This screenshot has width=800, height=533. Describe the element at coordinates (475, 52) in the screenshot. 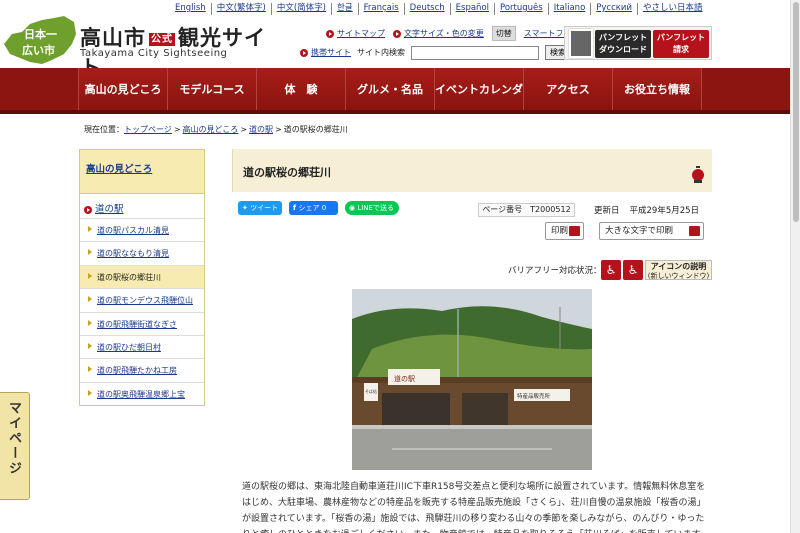

I see `search-input` at that location.